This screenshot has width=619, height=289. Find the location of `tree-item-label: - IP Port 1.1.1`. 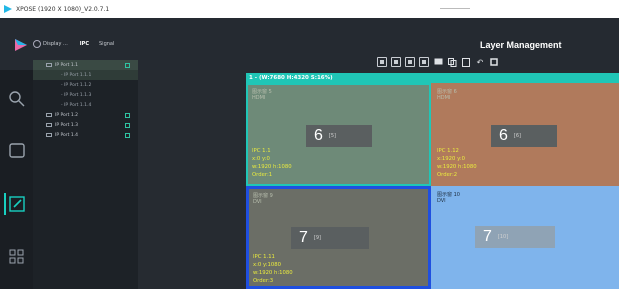

tree-item-label: - IP Port 1.1.1 is located at coordinates (76, 75).